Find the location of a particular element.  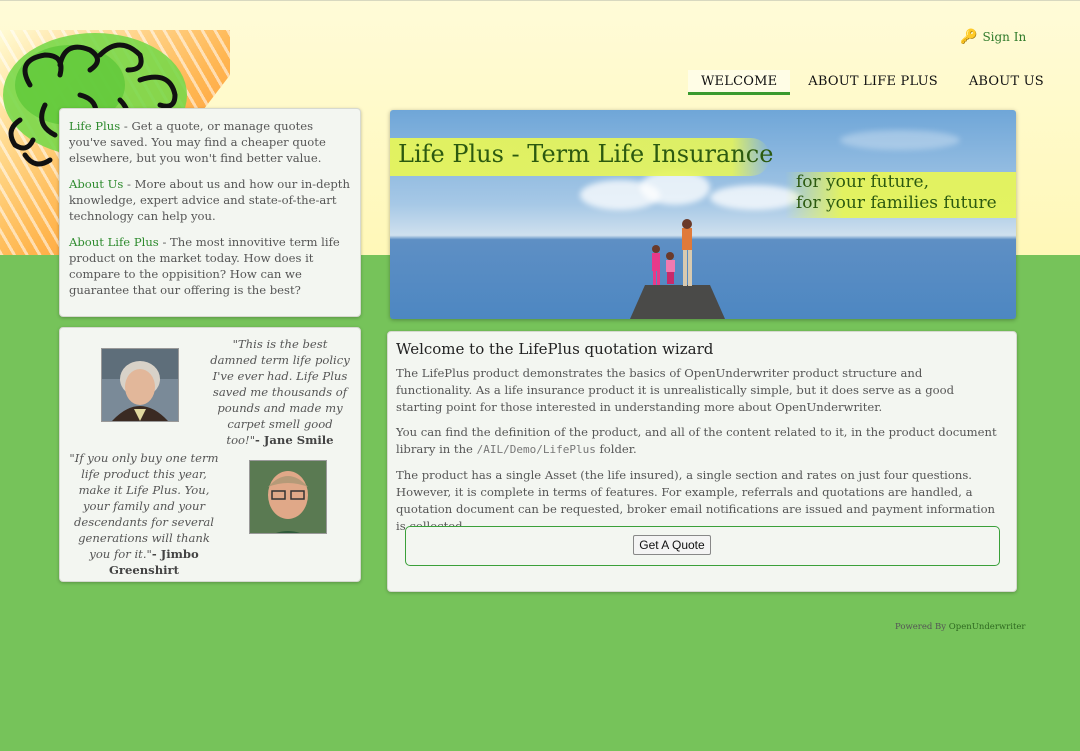

life-plus-link: Life Plus is located at coordinates (94, 126).